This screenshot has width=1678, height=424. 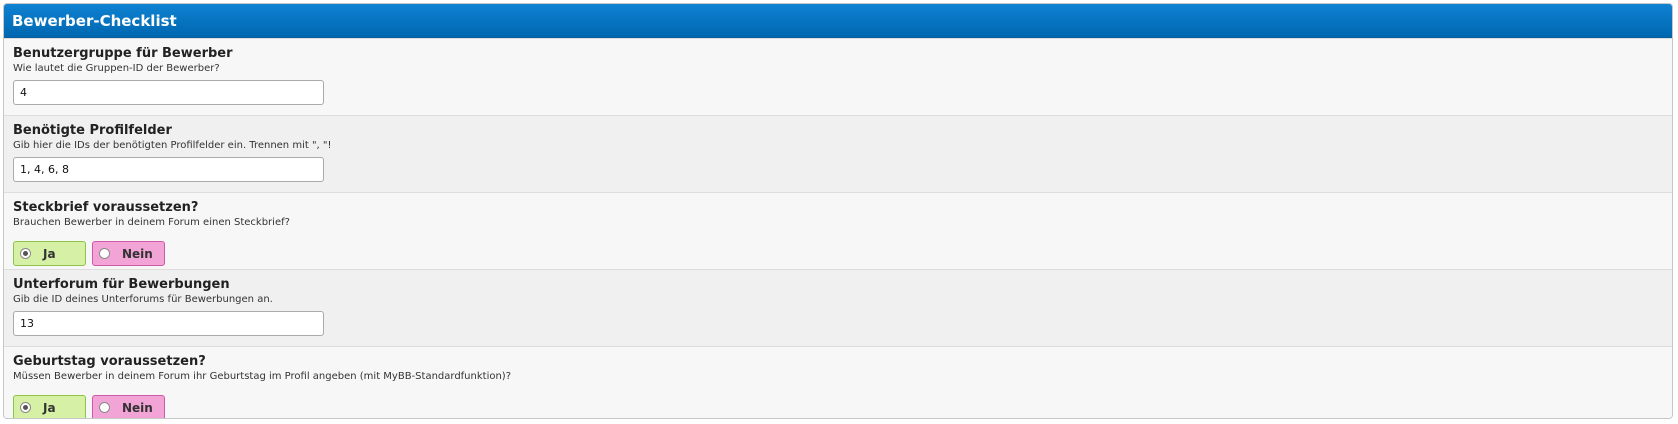 What do you see at coordinates (106, 207) in the screenshot?
I see `setting-title: Steckbrief voraussetzen?` at bounding box center [106, 207].